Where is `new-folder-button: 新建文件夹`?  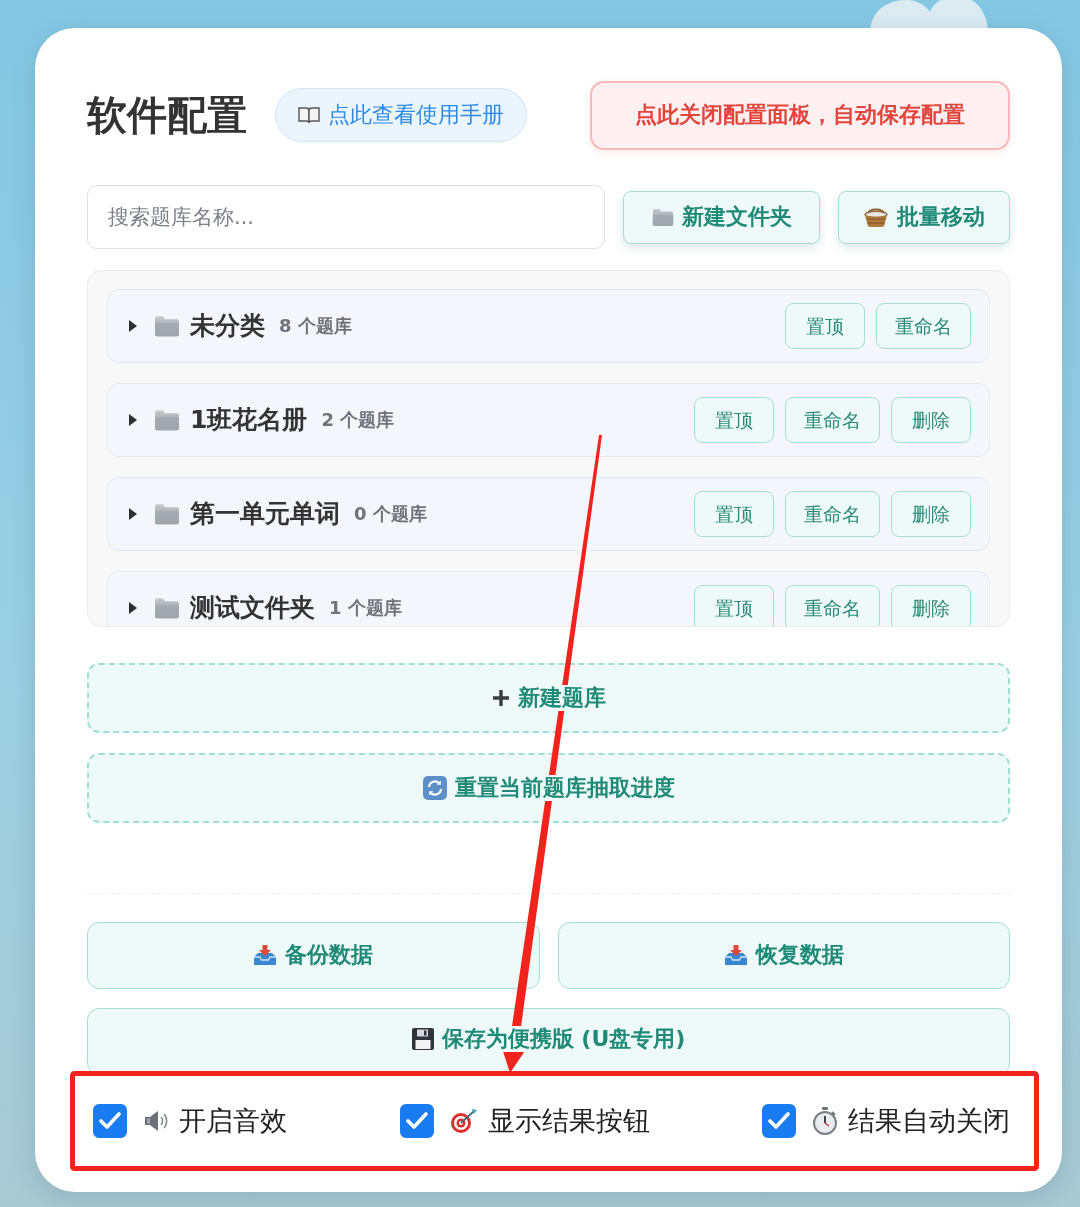 new-folder-button: 新建文件夹 is located at coordinates (721, 217).